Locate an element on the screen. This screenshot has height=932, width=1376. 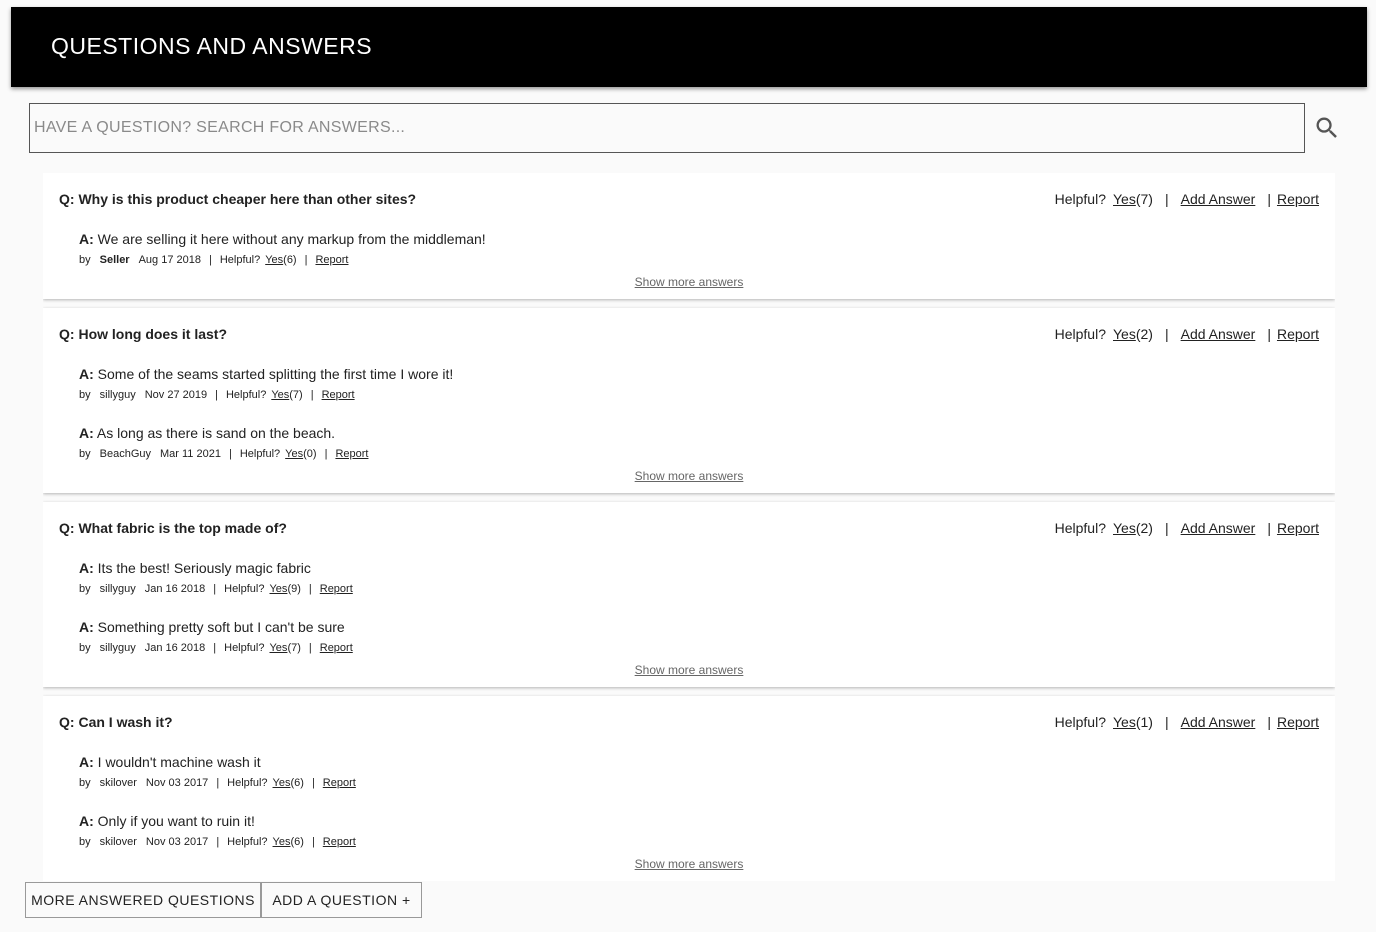
question-body: How long does it last? is located at coordinates (153, 334).